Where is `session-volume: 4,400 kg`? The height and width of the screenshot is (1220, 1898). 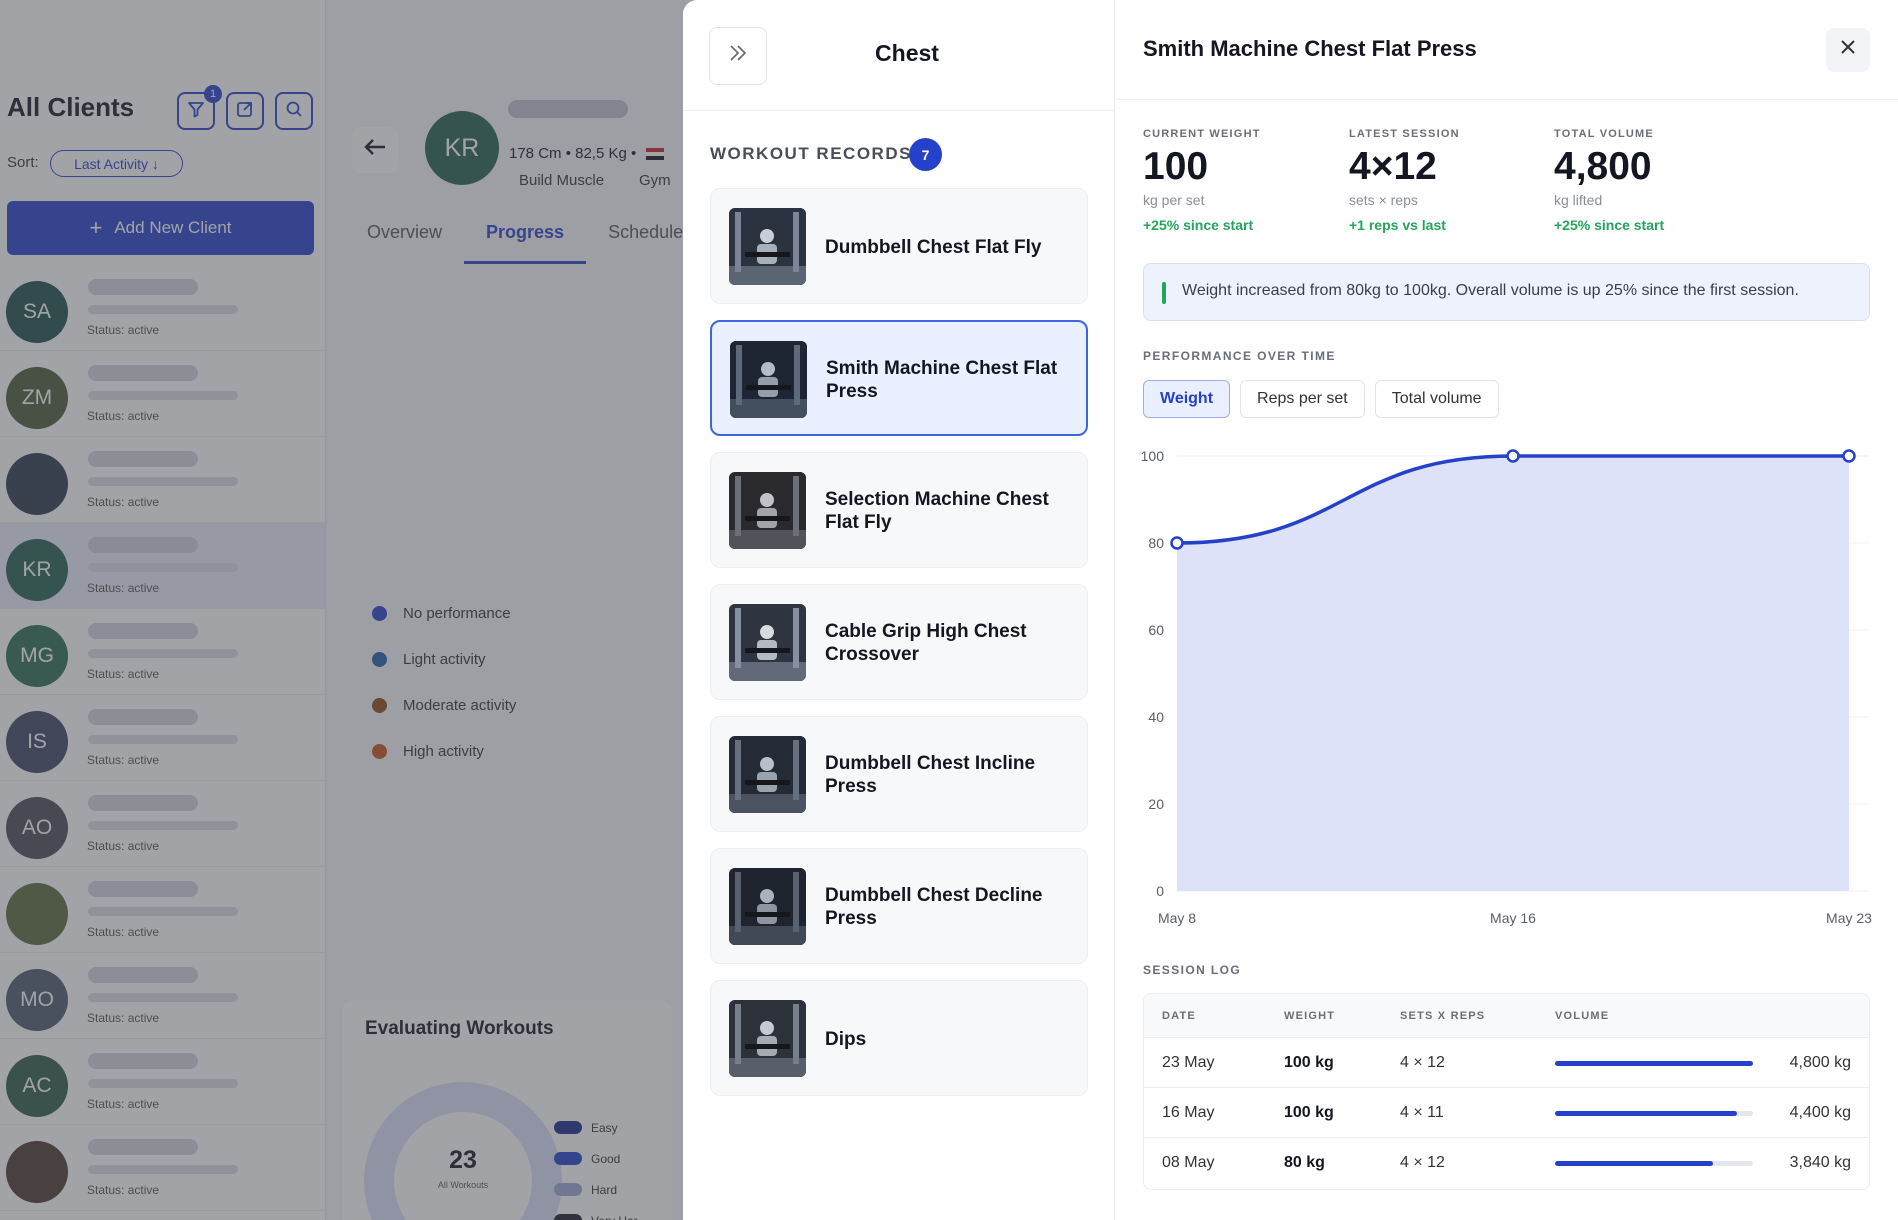 session-volume: 4,400 kg is located at coordinates (1820, 1112).